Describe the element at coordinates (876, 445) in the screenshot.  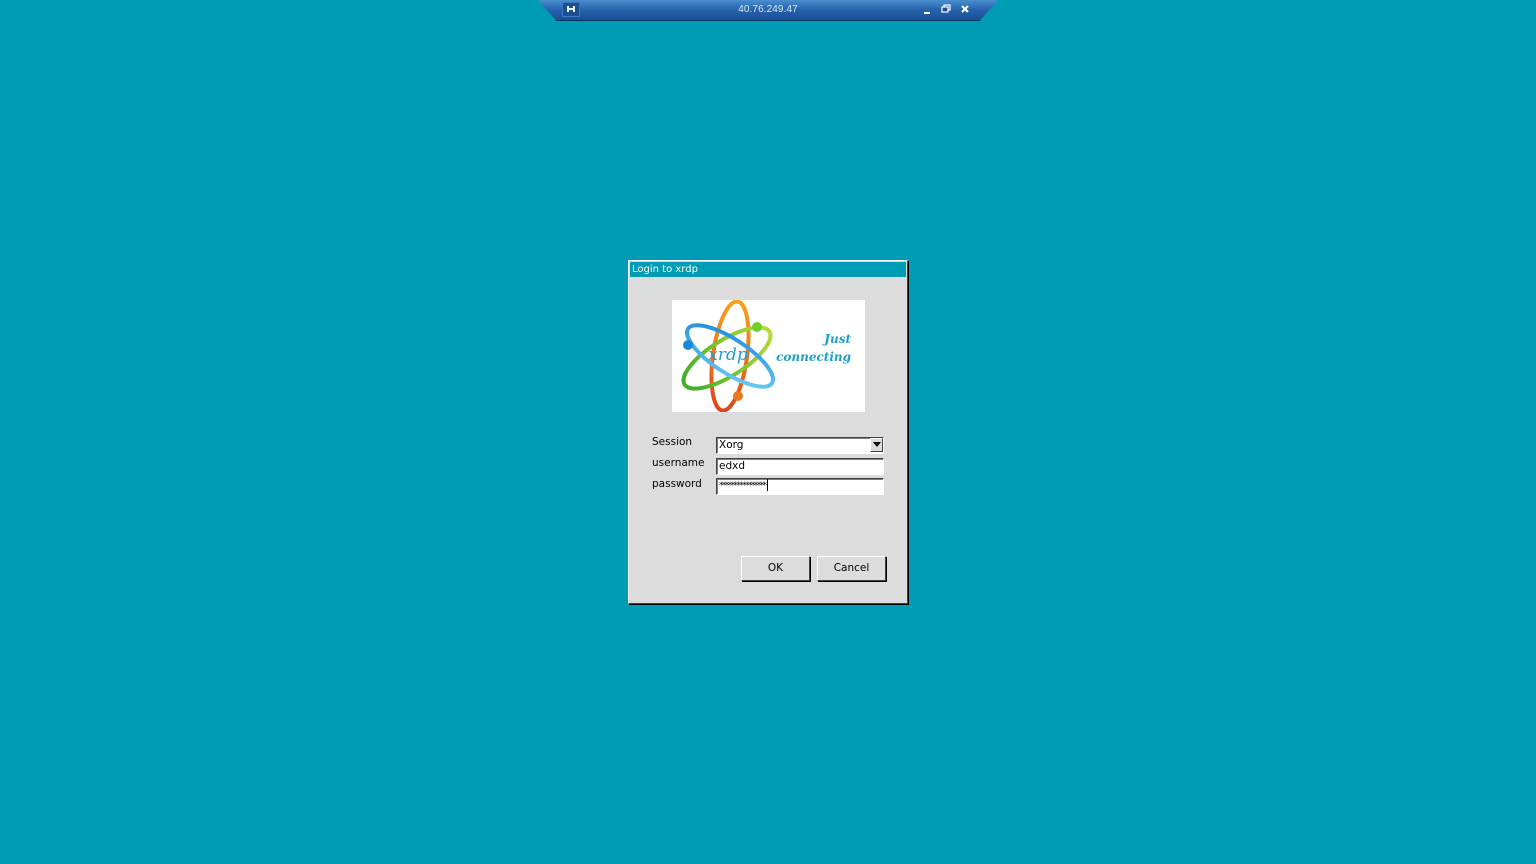
I see `chevron-down-icon` at that location.